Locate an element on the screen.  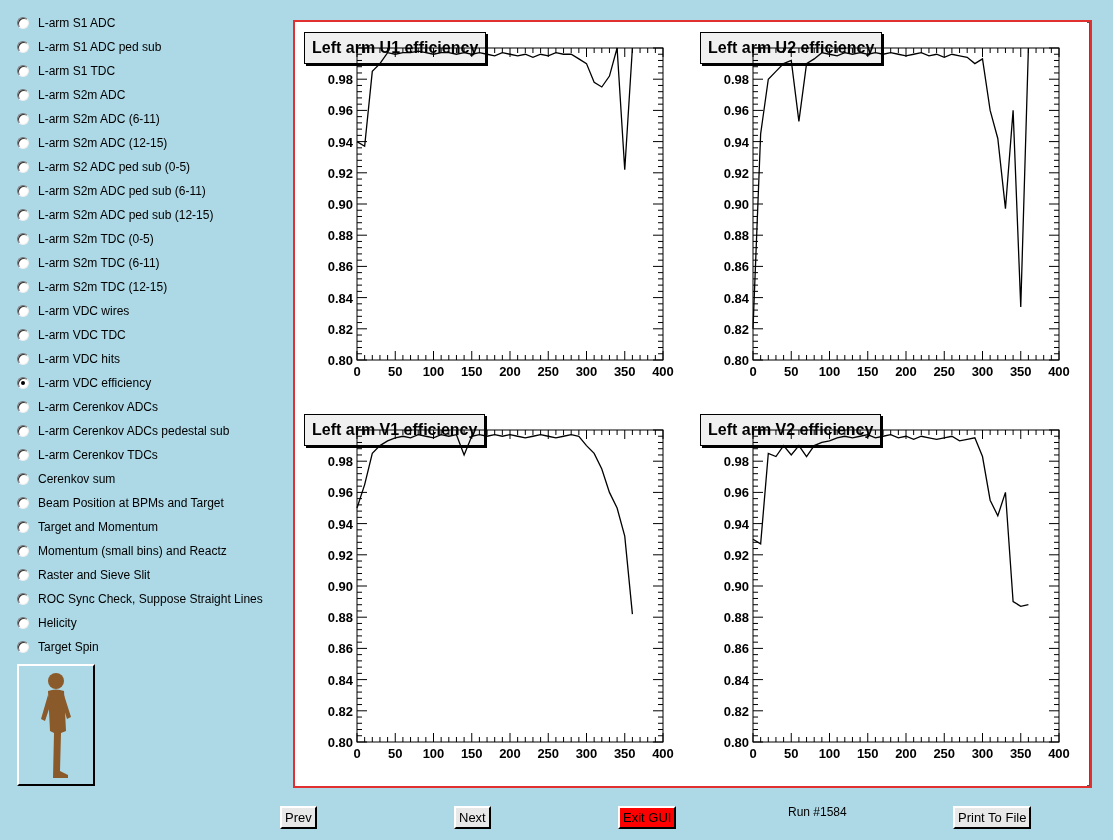
image-button is located at coordinates (56, 725).